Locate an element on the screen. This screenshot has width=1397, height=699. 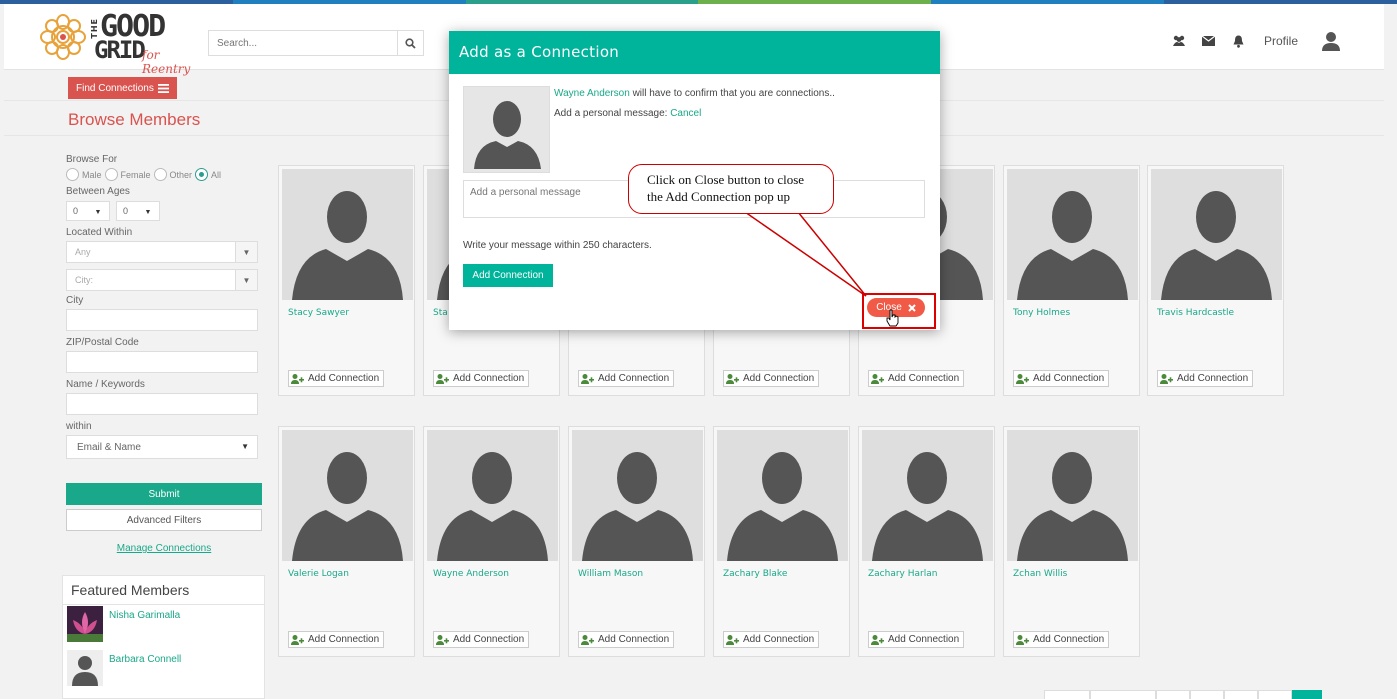
member-name: Zachary Blake is located at coordinates (755, 574).